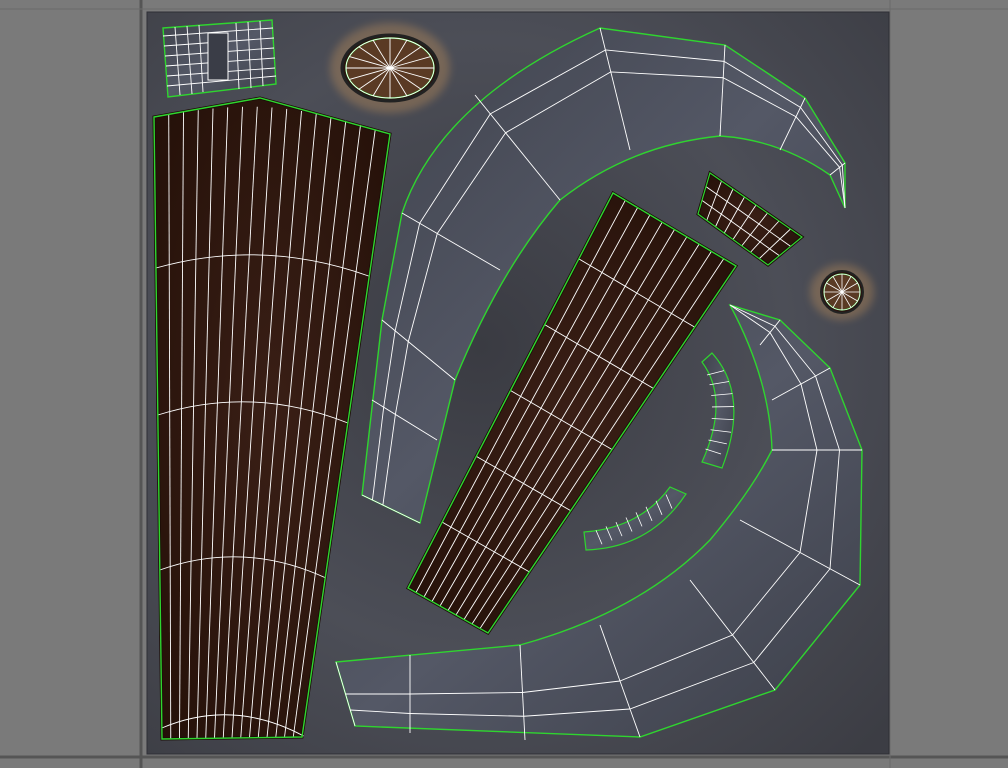 The height and width of the screenshot is (768, 1008). What do you see at coordinates (842, 292) in the screenshot?
I see `island-small-disc` at bounding box center [842, 292].